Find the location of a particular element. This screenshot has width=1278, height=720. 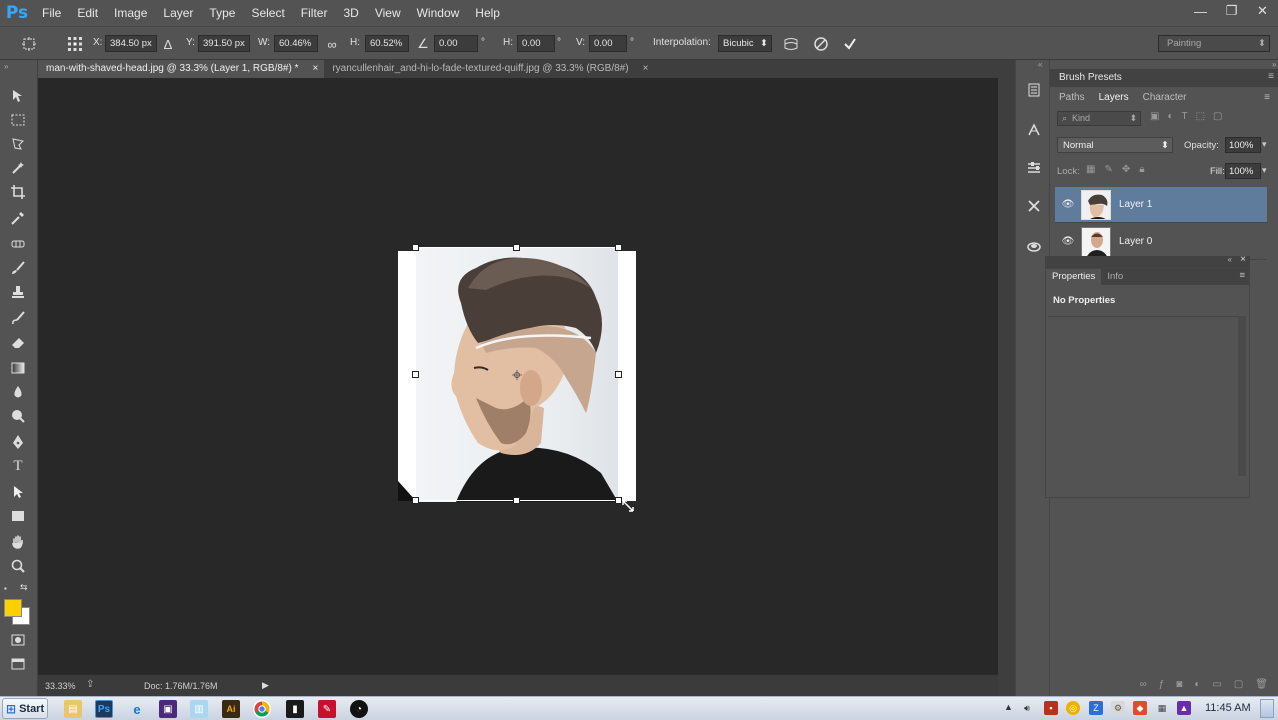

interpolation-select: Bicubic ⬍ is located at coordinates (745, 43).